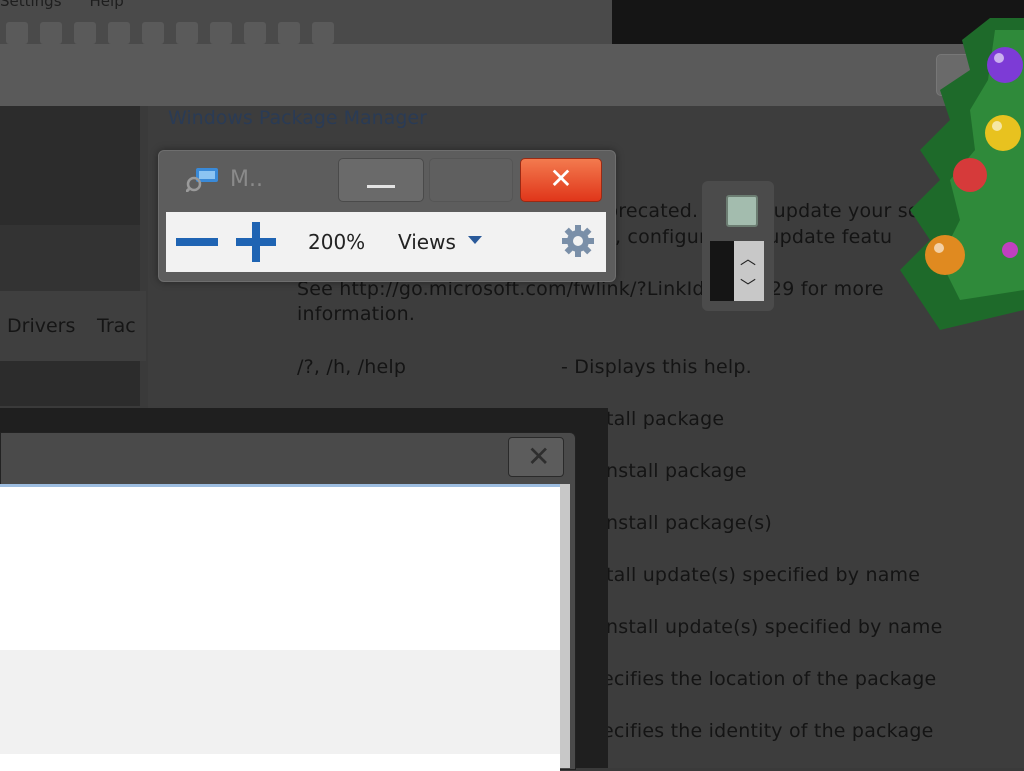  What do you see at coordinates (356, 314) in the screenshot?
I see `cmd-line: information.` at bounding box center [356, 314].